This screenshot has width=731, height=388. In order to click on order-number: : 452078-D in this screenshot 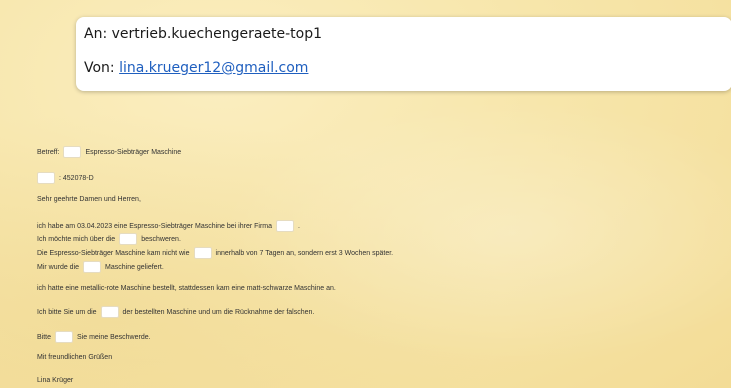, I will do `click(76, 178)`.